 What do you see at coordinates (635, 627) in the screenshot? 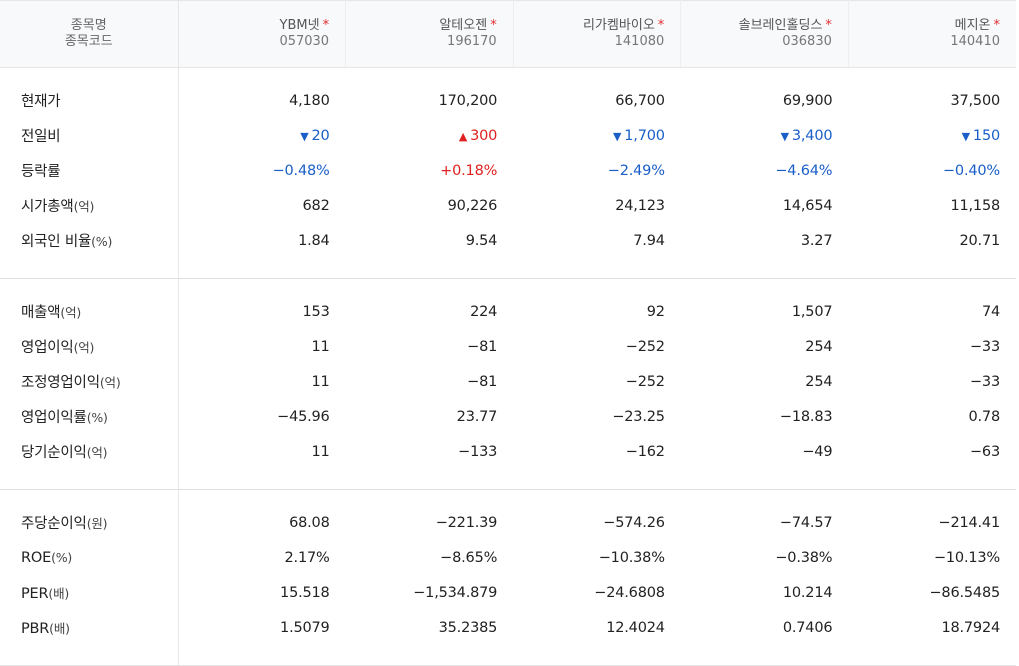
I see `value-text: 12.4024` at bounding box center [635, 627].